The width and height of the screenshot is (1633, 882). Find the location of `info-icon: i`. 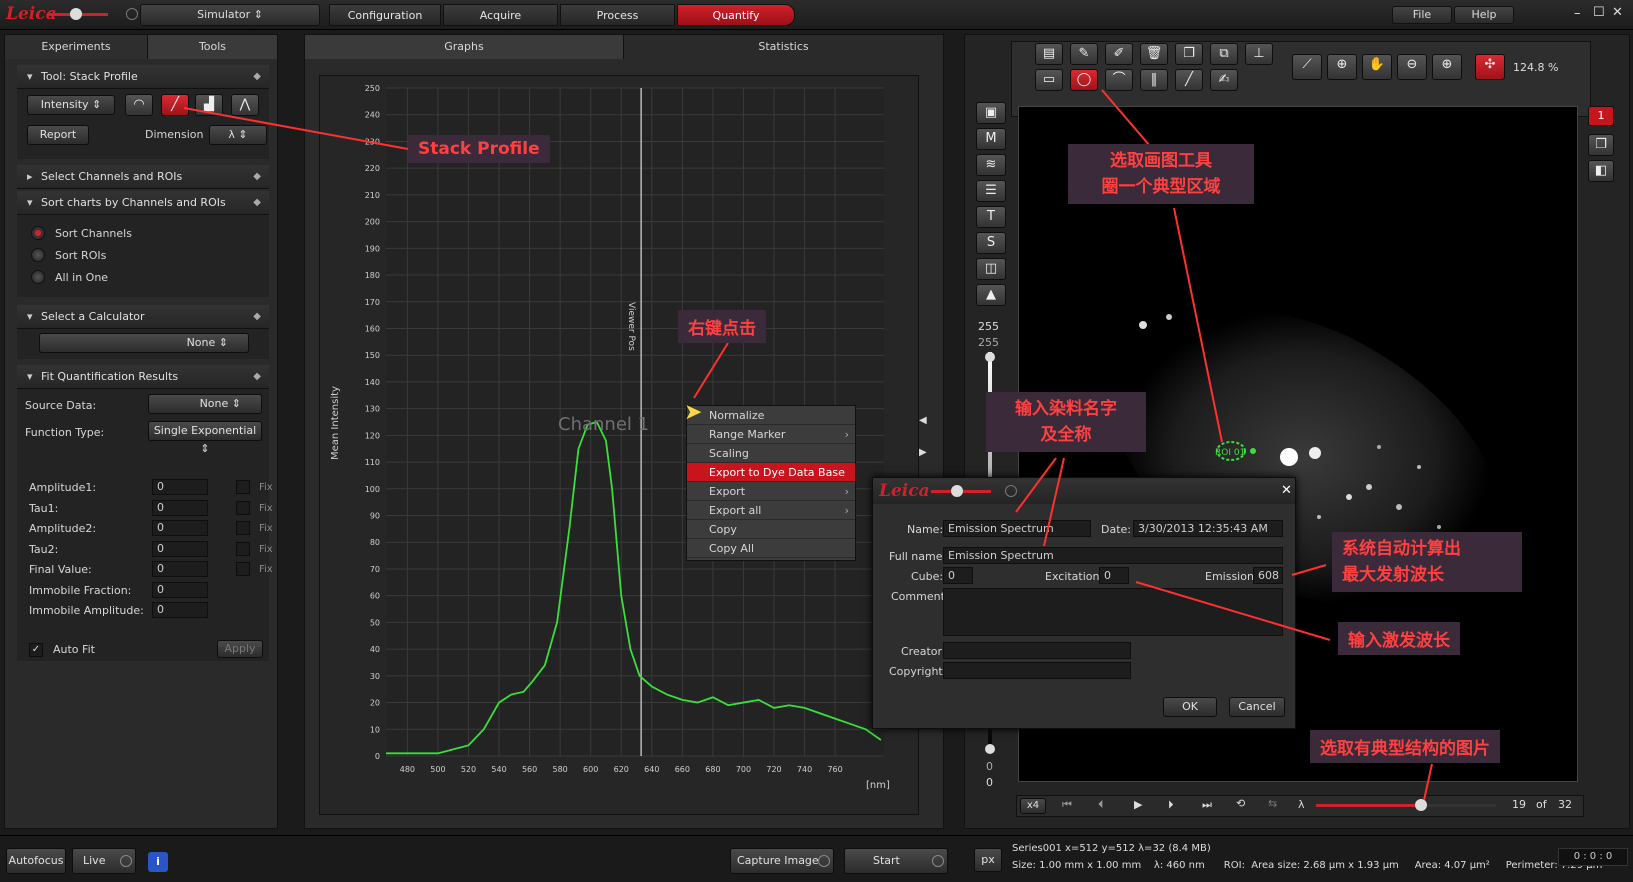

info-icon: i is located at coordinates (158, 862).